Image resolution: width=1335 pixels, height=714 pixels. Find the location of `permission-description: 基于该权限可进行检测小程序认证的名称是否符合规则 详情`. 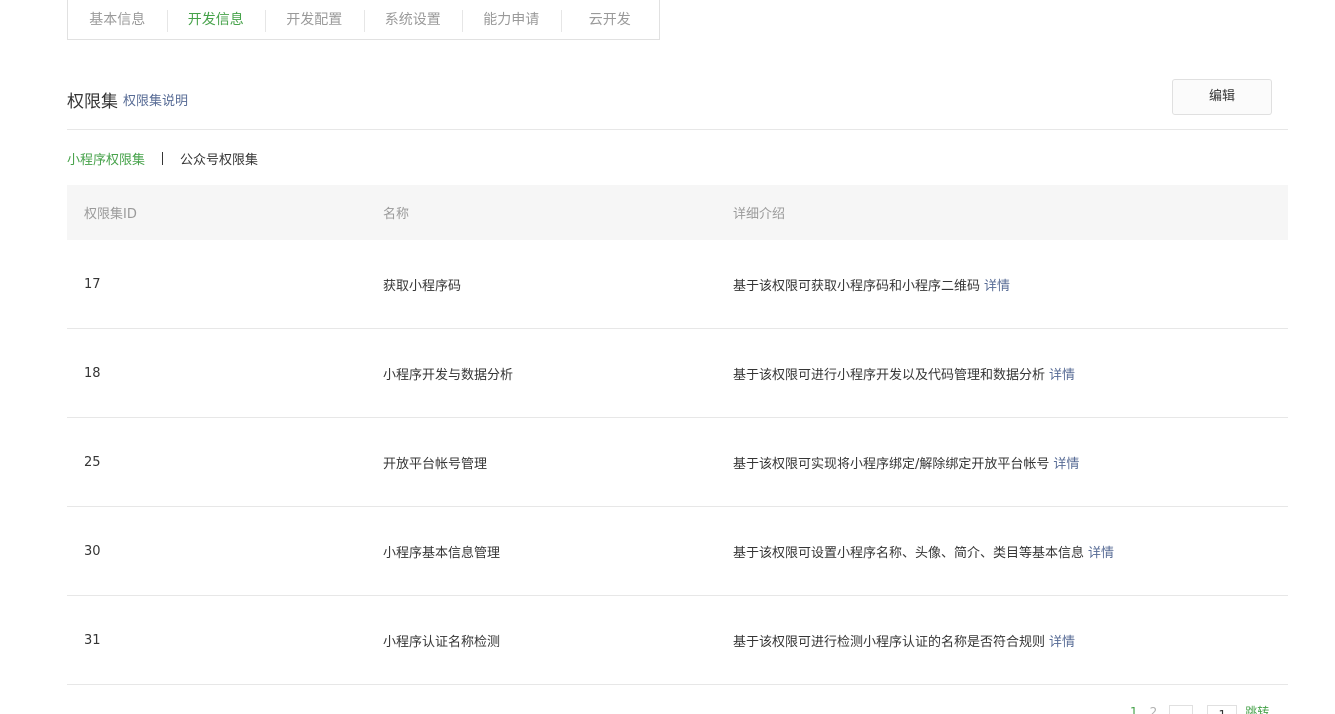

permission-description: 基于该权限可进行检测小程序认证的名称是否符合规则 详情 is located at coordinates (1002, 640).